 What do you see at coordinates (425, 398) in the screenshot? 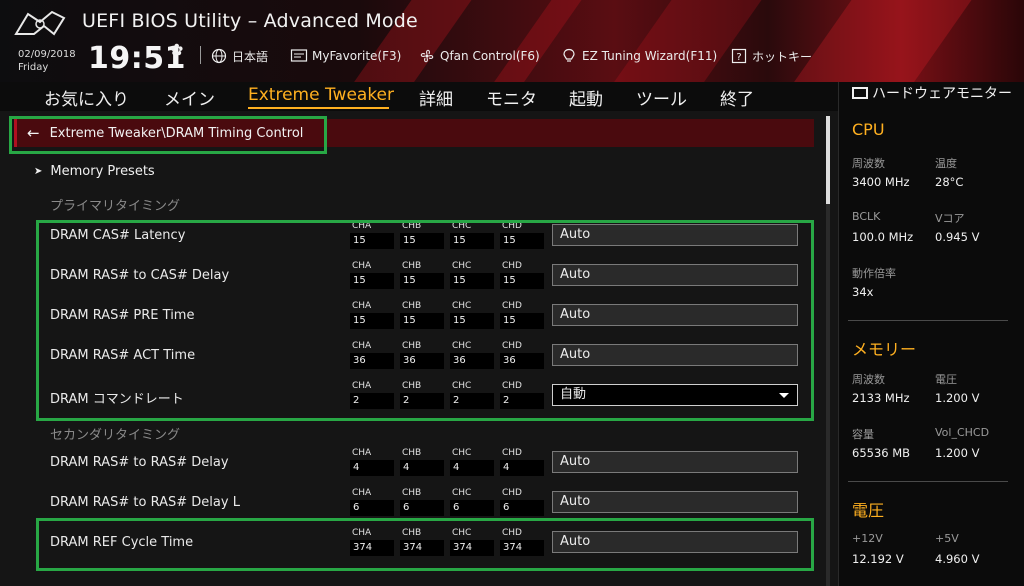
I see `timing-row: DRAM コマンドレート CHA 2 CHB 2 CHC 2 CHD 2 自動` at bounding box center [425, 398].